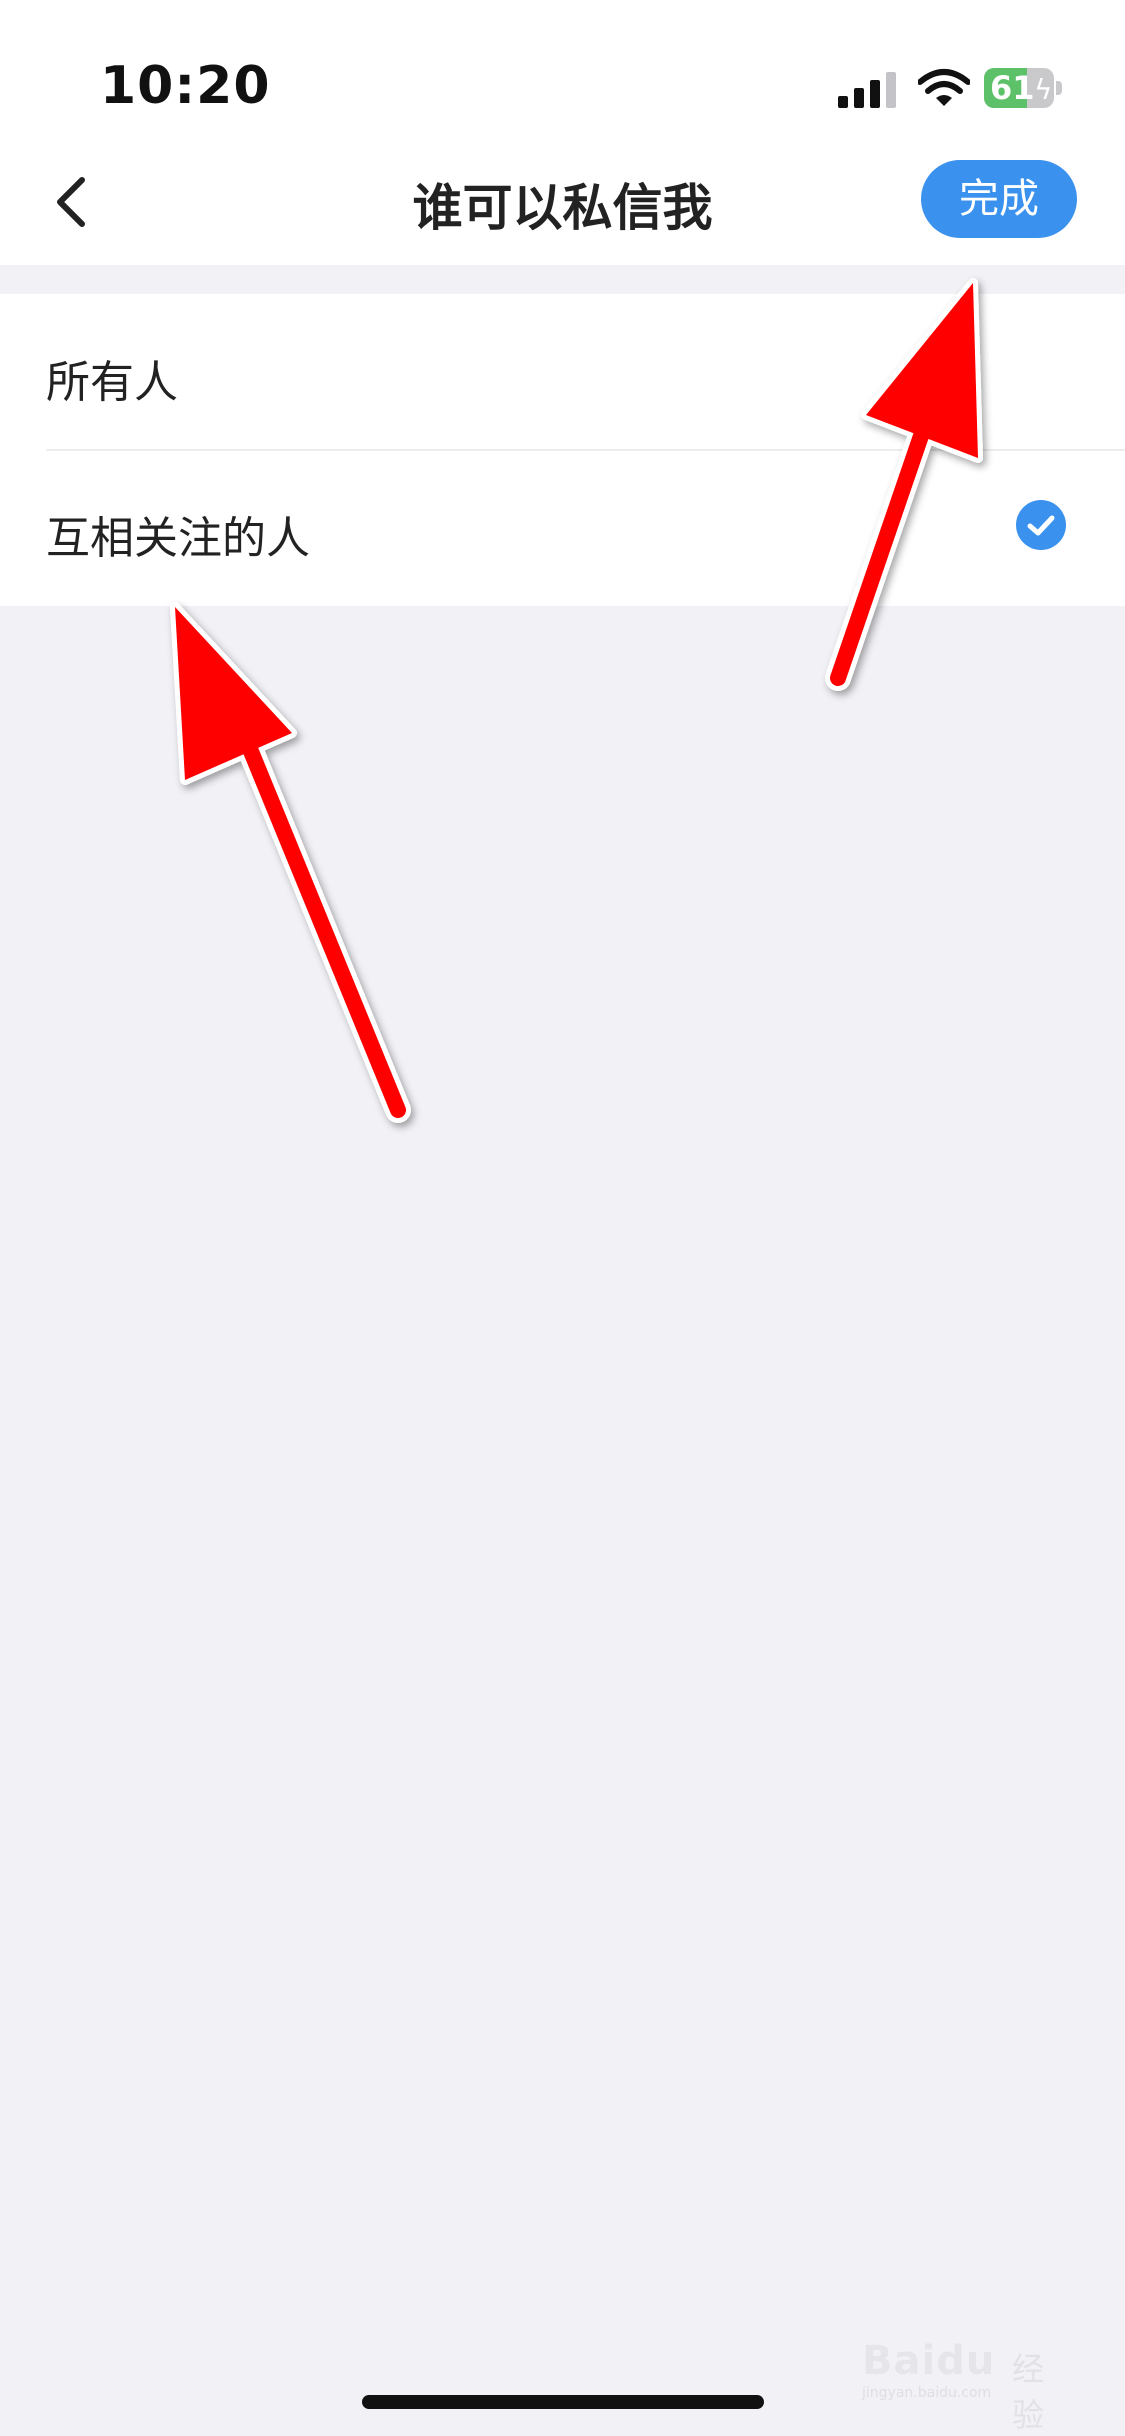 The height and width of the screenshot is (2436, 1125). What do you see at coordinates (1012, 88) in the screenshot?
I see `battery-percent: 61` at bounding box center [1012, 88].